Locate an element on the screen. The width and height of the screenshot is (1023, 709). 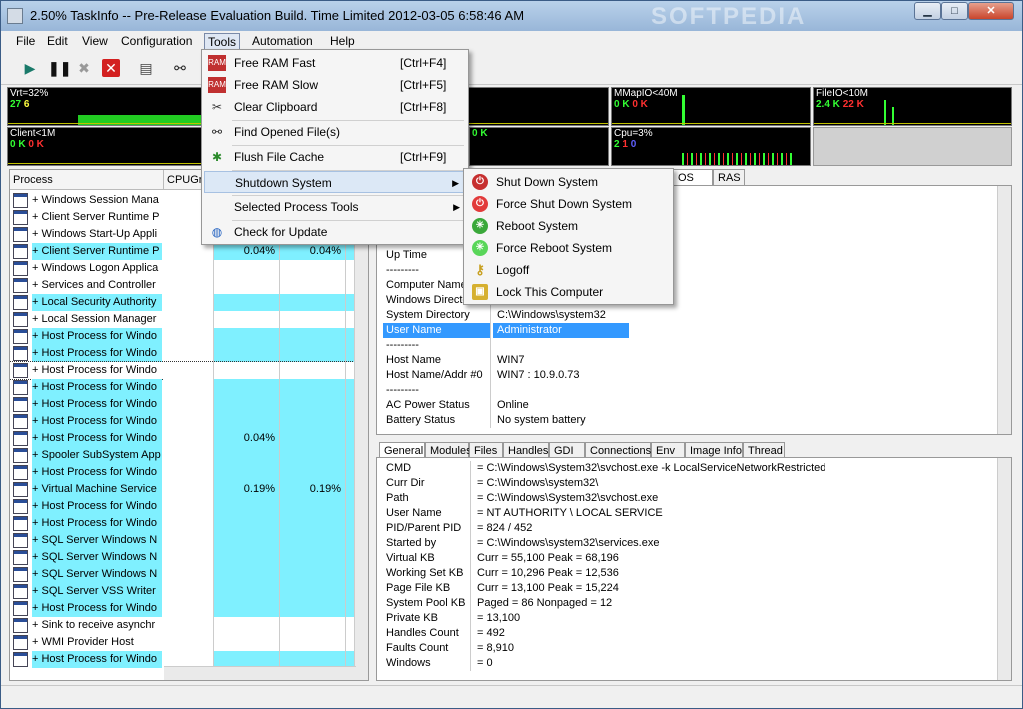
menu-item-check-for-update: ◍ Check for Update is located at coordinates (335, 232).